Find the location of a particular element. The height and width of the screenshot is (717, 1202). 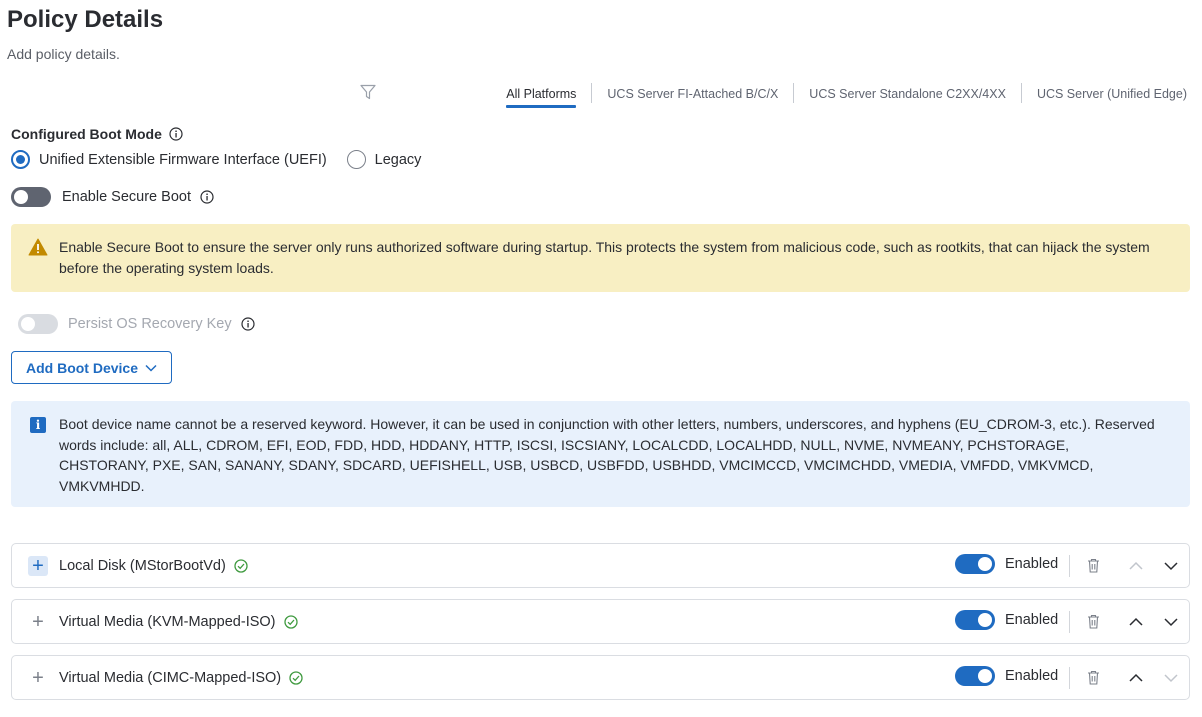

persist-os-recovery-label: Persist OS Recovery Key is located at coordinates (150, 324).